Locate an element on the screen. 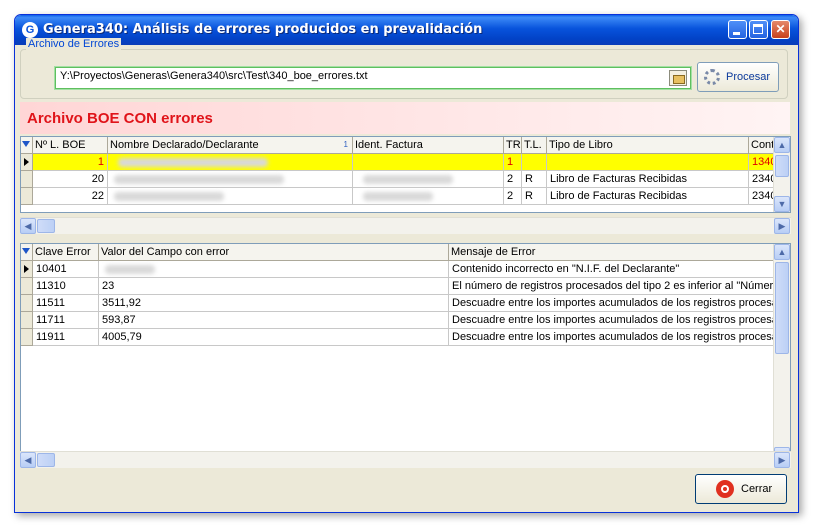 The width and height of the screenshot is (815, 526). sort-order-badge: 1 is located at coordinates (345, 144).